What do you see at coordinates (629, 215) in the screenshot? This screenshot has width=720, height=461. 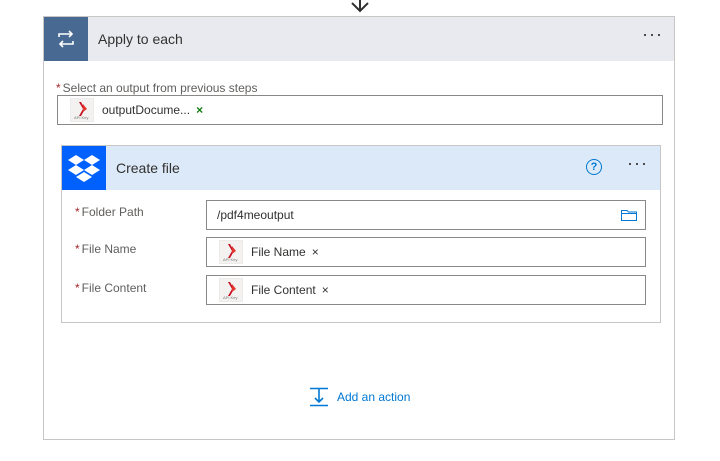 I see `folder-icon` at bounding box center [629, 215].